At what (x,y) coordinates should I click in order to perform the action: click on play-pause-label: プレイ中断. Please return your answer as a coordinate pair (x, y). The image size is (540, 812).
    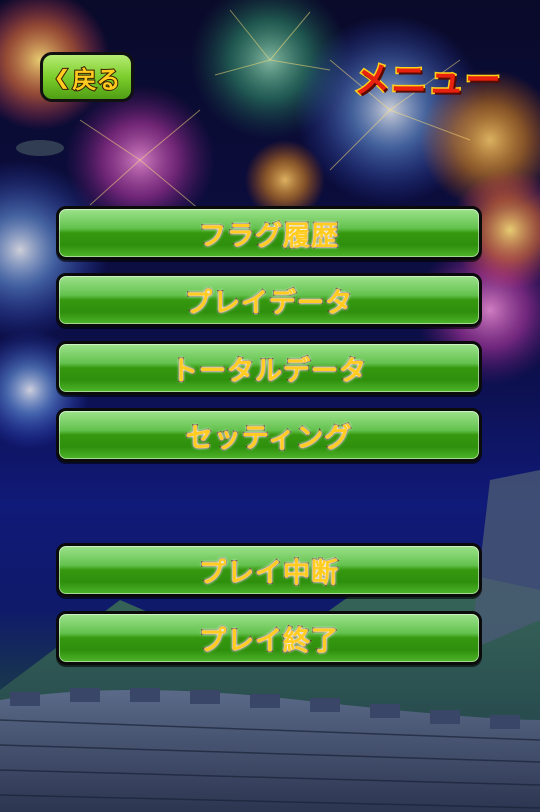
    Looking at the image, I should click on (268, 573).